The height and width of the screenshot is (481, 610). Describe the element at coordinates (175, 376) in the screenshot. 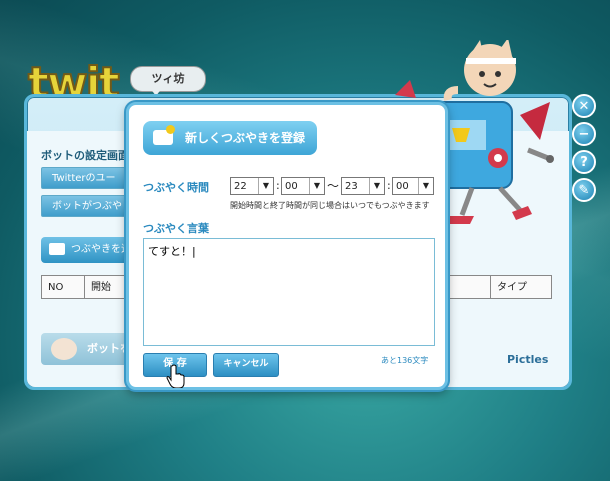

I see `hand-cursor-icon` at that location.